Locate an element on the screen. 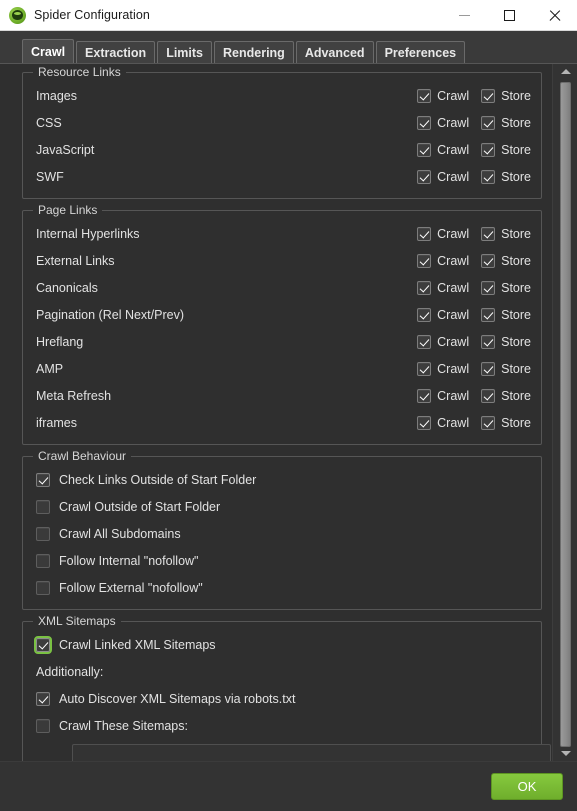 The image size is (577, 811). store-checkbox-pagination: Store is located at coordinates (506, 314).